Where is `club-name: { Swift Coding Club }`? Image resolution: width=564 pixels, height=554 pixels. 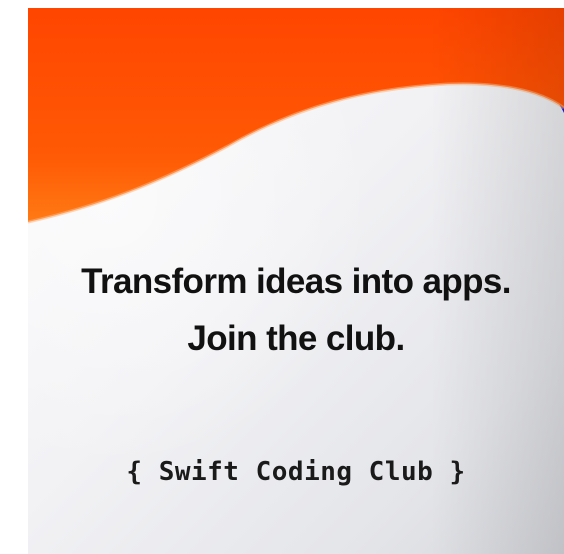
club-name: { Swift Coding Club } is located at coordinates (296, 472).